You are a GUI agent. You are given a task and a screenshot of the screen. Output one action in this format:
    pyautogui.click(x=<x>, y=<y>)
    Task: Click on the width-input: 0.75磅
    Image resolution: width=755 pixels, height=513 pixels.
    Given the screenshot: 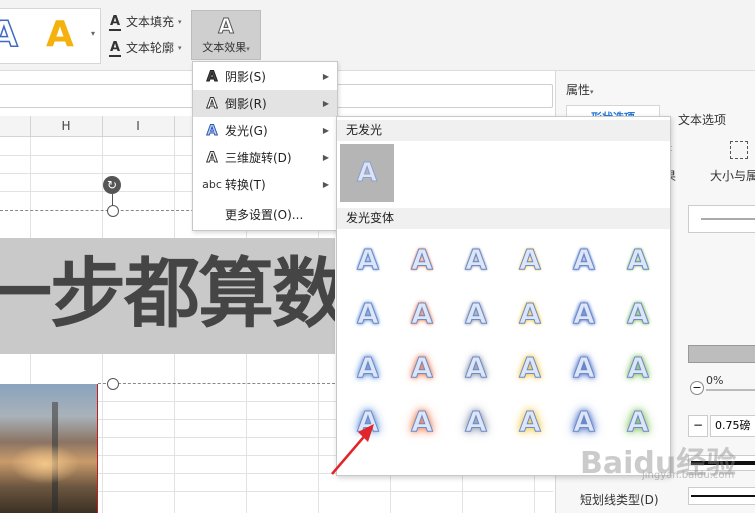 What is the action you would take?
    pyautogui.click(x=732, y=426)
    